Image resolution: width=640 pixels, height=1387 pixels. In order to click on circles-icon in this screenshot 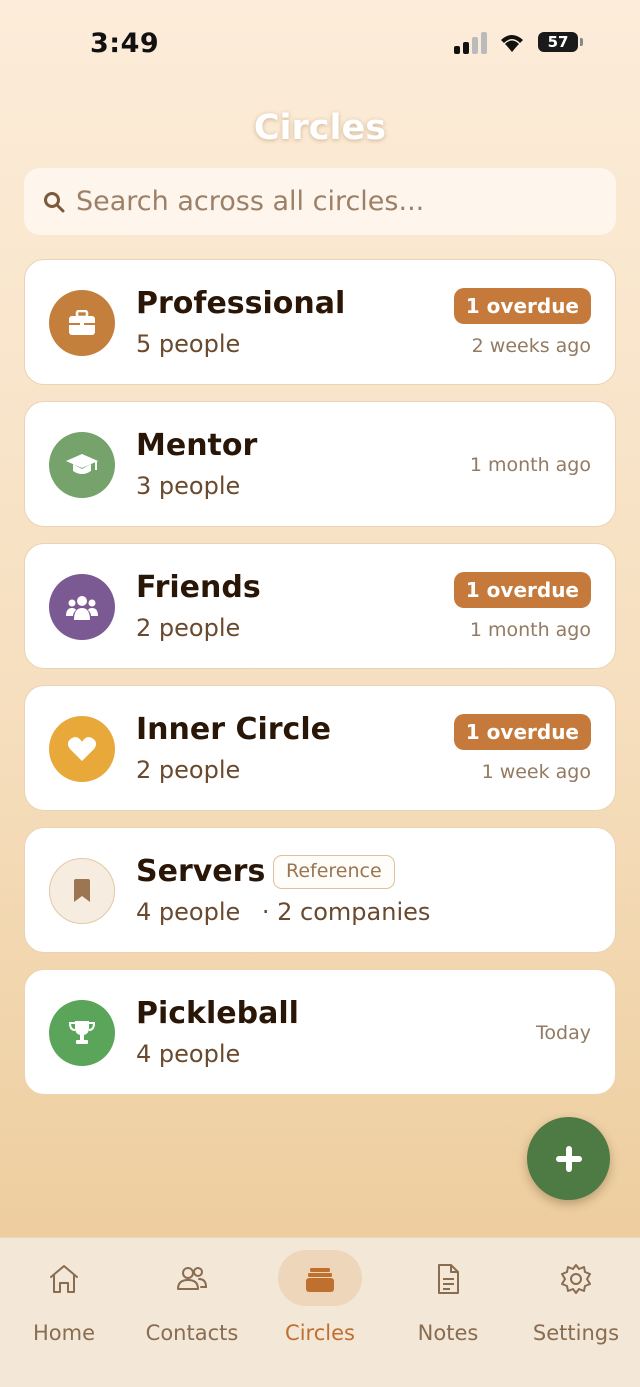, I will do `click(320, 1280)`.